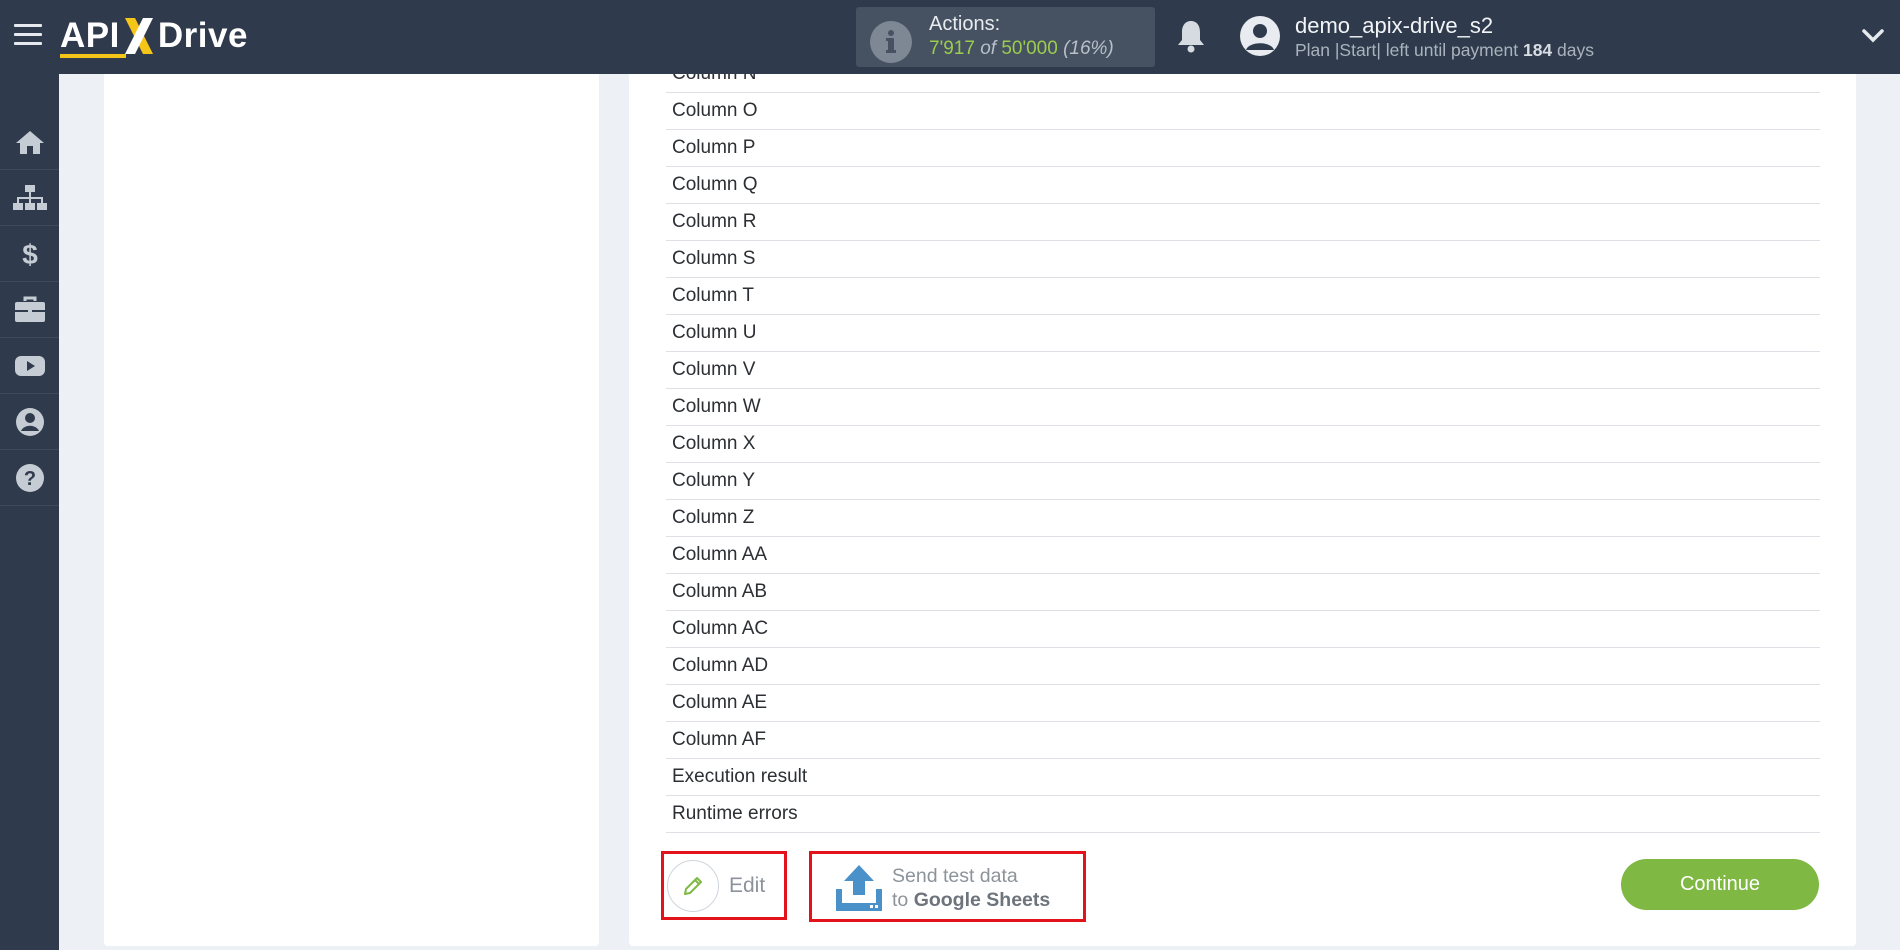  Describe the element at coordinates (1243, 740) in the screenshot. I see `list-item: Column AF` at that location.